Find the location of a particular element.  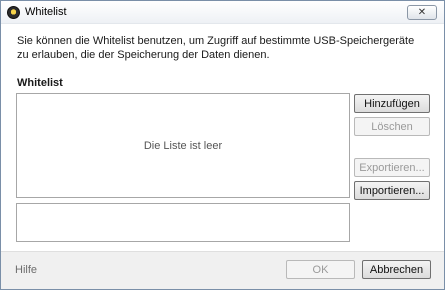

ok-button: OK is located at coordinates (320, 269).